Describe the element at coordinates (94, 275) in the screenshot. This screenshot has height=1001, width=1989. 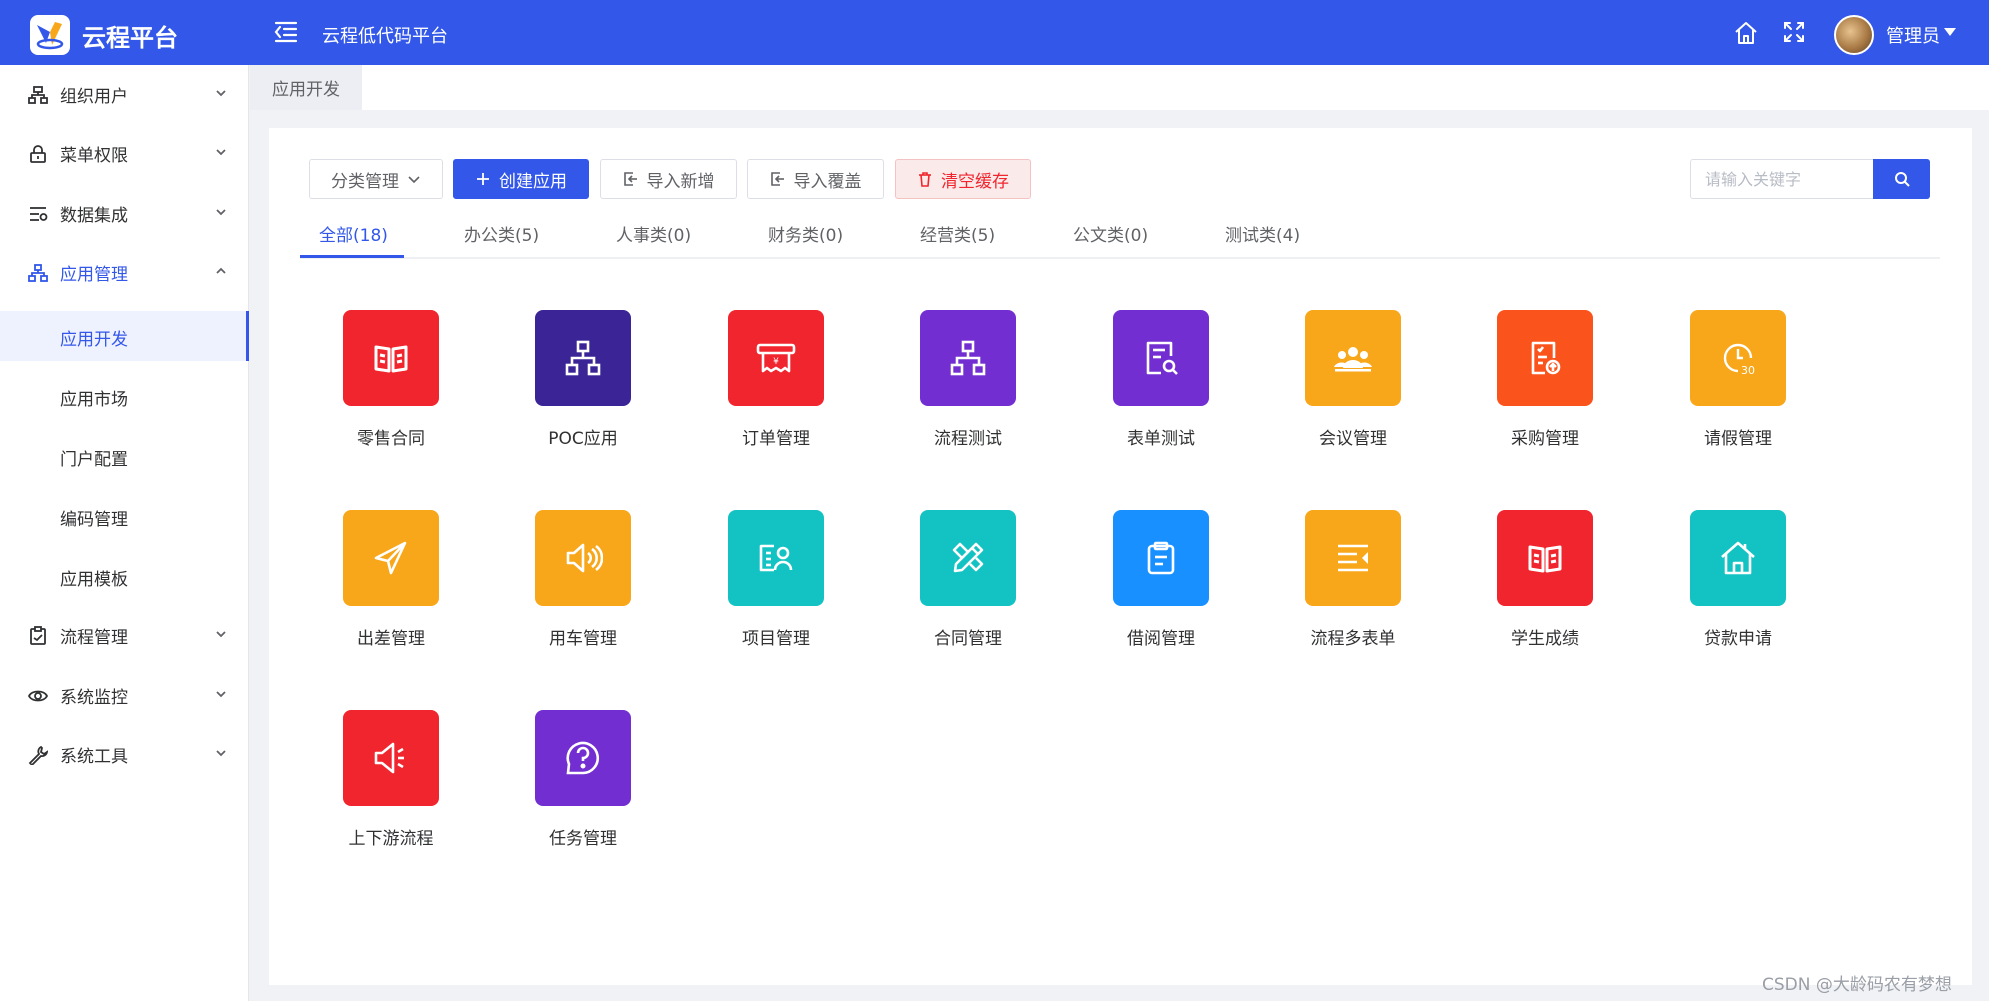
I see `sidebar-item-label: 应用管理` at that location.